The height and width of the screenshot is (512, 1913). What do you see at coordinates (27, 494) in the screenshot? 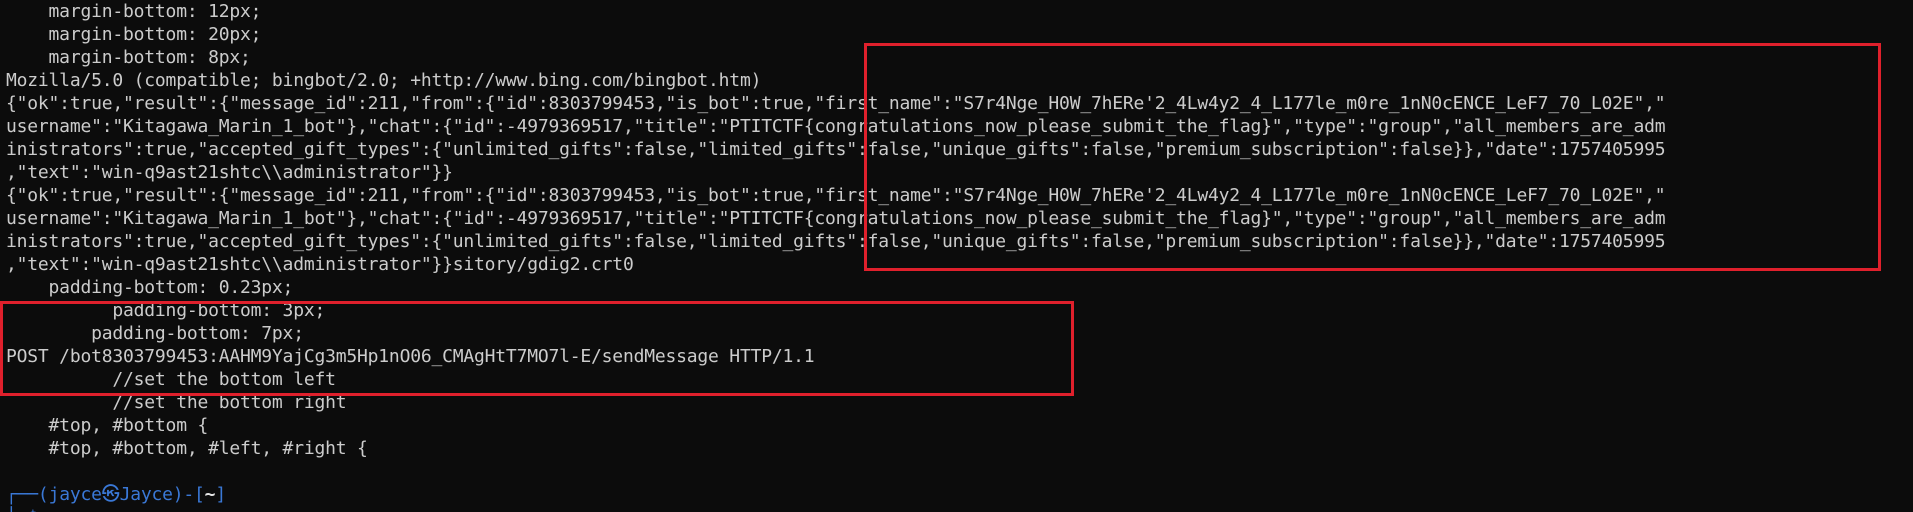
I see `prompt-corner: ┌──(` at bounding box center [27, 494].